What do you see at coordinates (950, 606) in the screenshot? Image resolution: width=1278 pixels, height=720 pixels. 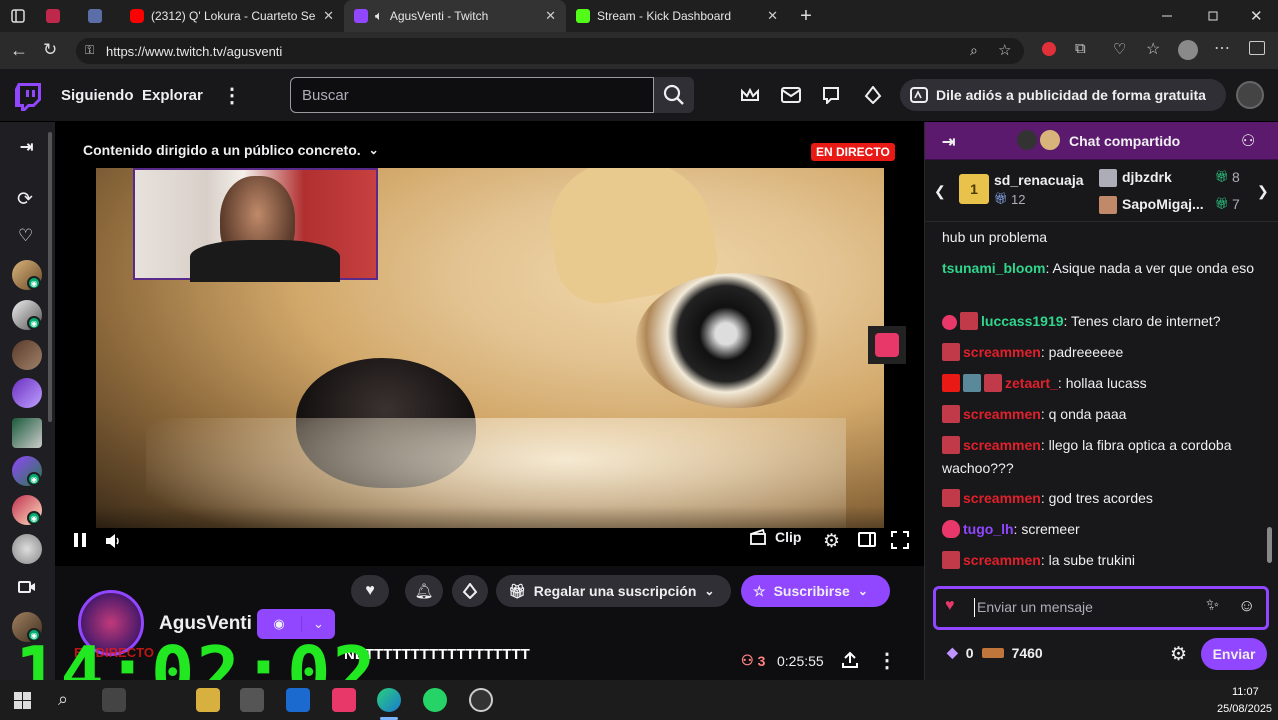 I see `heart-badge-icon: ♥` at bounding box center [950, 606].